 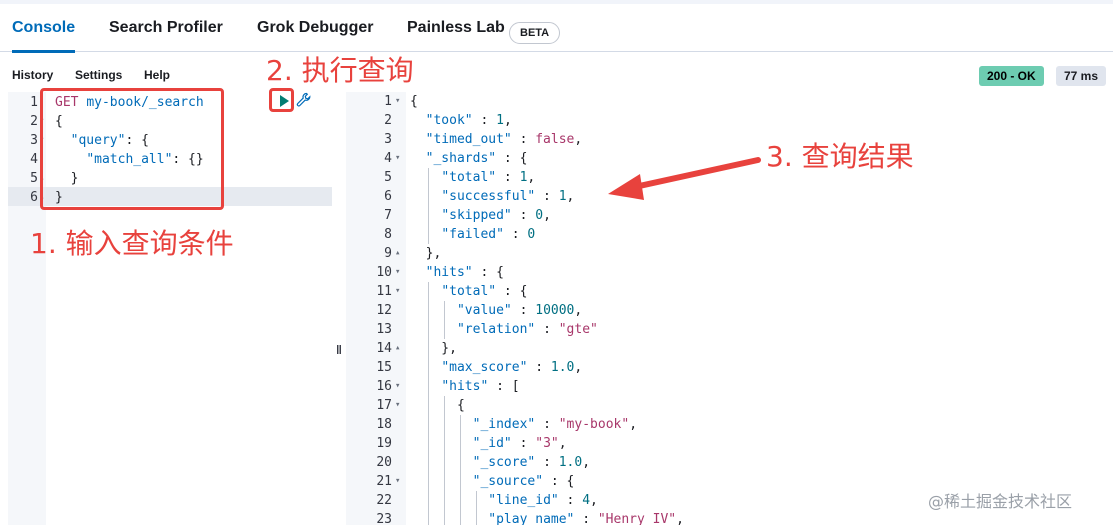 I want to click on pane-divider, so click(x=339, y=308).